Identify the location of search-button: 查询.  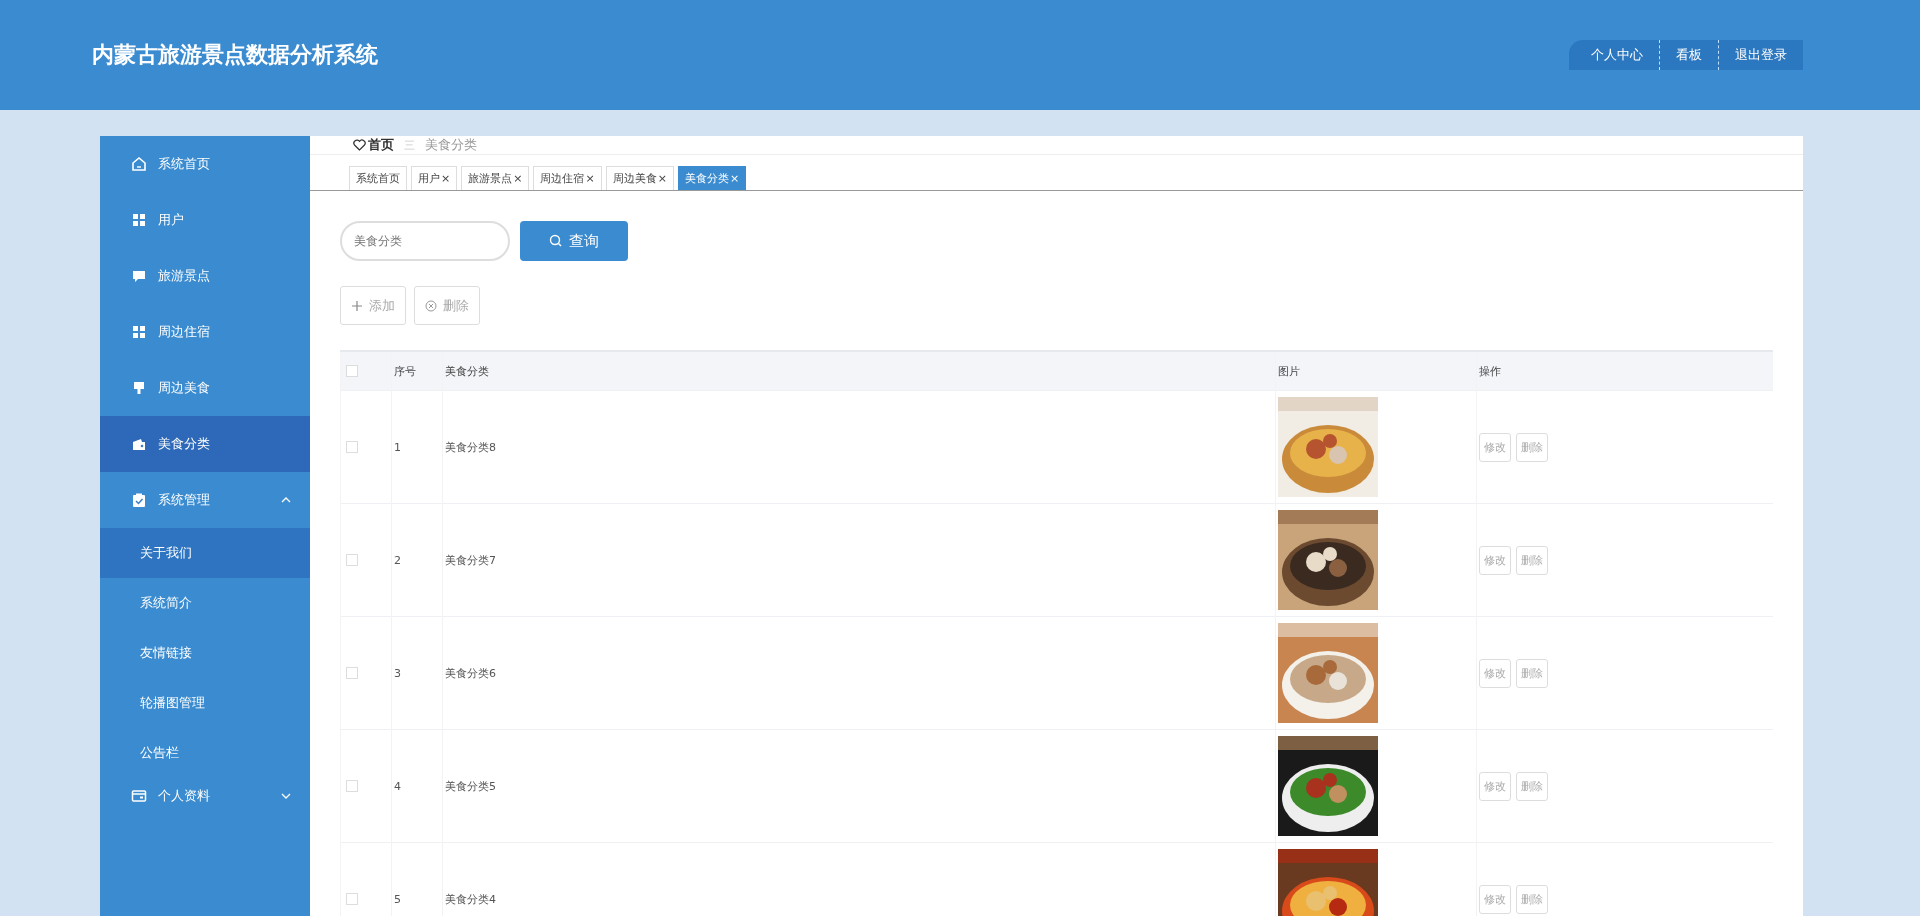
(574, 241).